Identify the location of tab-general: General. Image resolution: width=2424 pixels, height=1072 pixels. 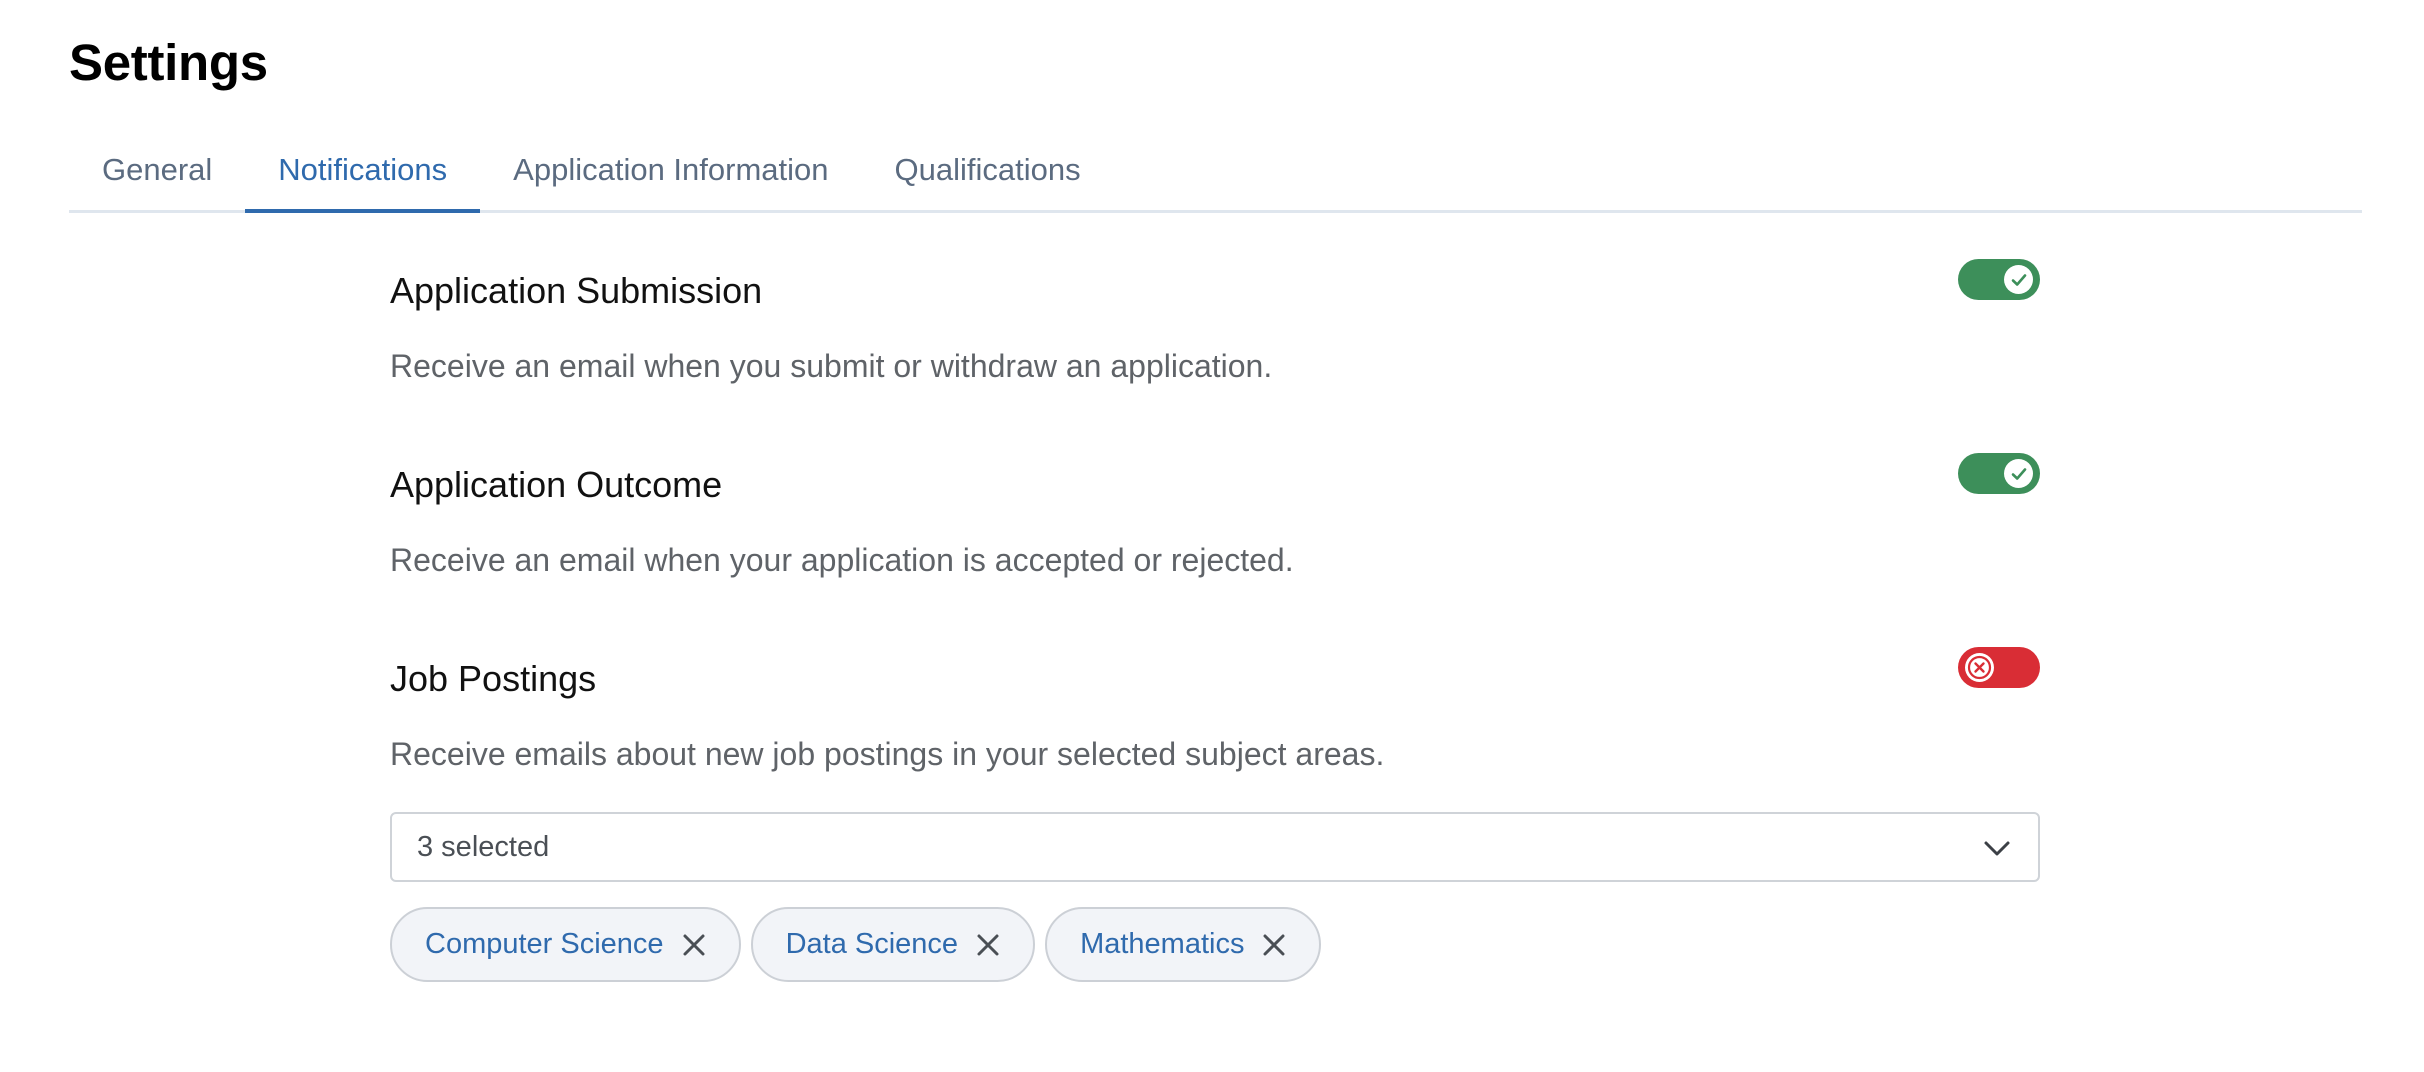
(157, 170).